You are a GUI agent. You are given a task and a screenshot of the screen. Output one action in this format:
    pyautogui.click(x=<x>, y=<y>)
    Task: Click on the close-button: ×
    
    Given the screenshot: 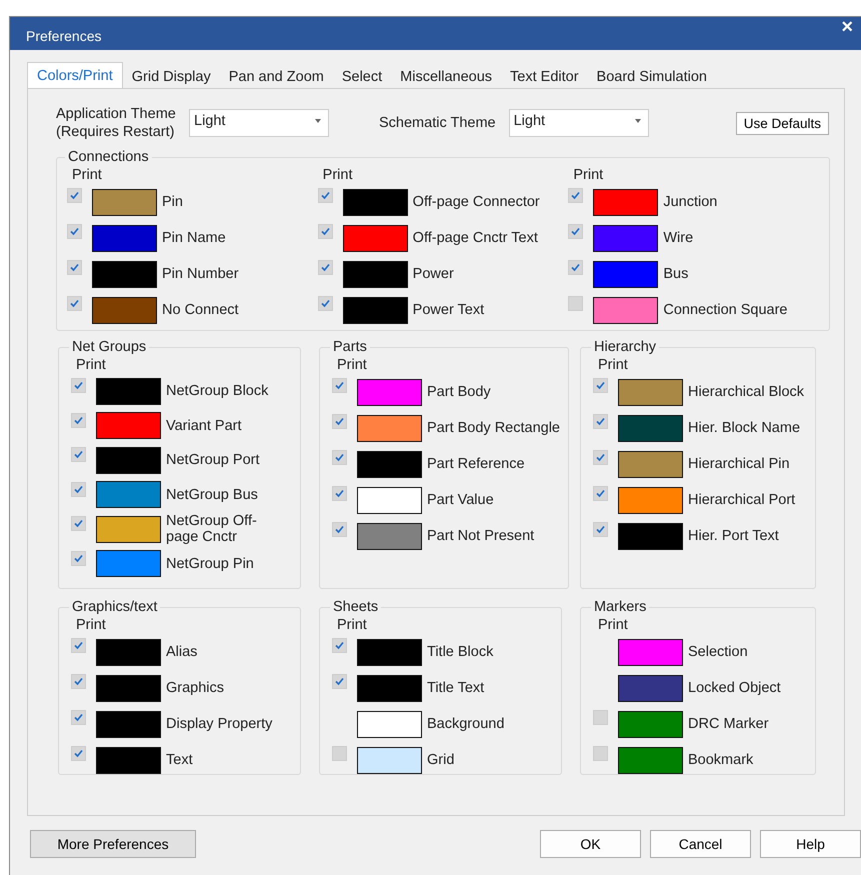 What is the action you would take?
    pyautogui.click(x=847, y=26)
    